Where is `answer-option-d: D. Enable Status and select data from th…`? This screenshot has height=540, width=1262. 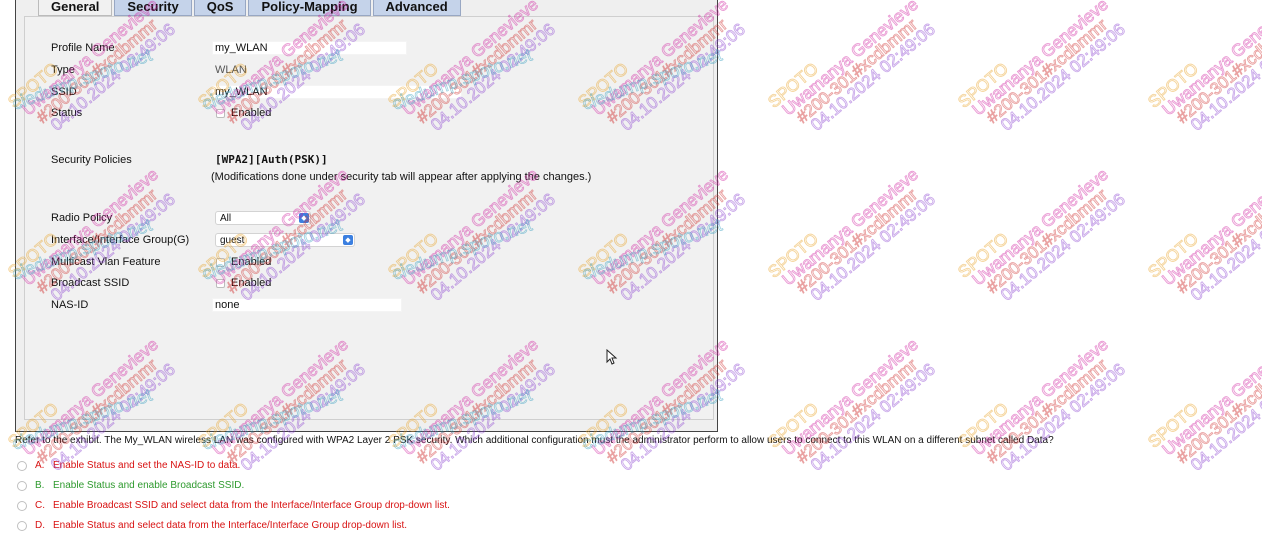
answer-option-d: D. Enable Status and select data from th… is located at coordinates (212, 525).